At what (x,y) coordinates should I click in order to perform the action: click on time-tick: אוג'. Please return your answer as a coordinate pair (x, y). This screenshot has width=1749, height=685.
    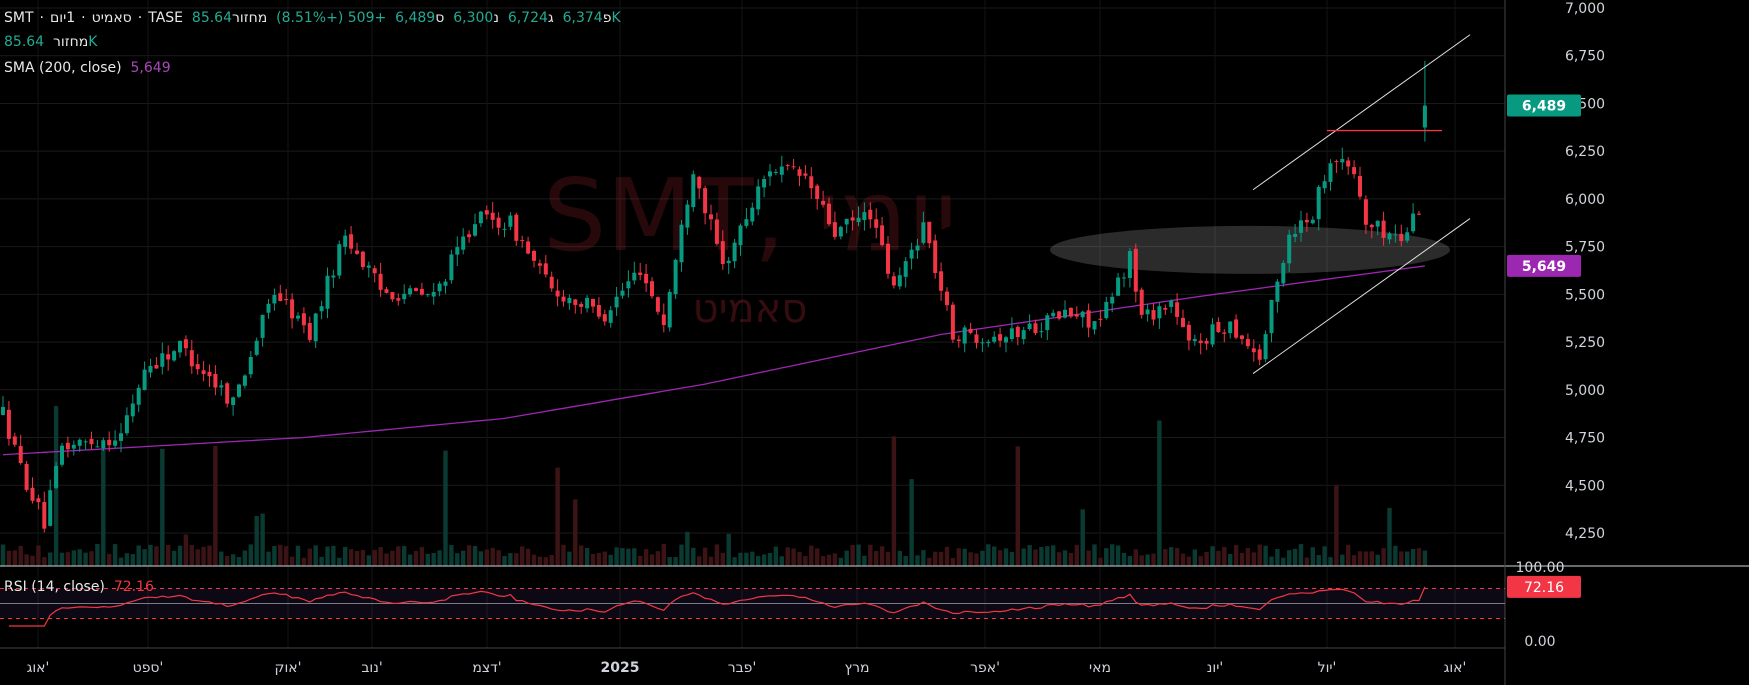
    Looking at the image, I should click on (1455, 668).